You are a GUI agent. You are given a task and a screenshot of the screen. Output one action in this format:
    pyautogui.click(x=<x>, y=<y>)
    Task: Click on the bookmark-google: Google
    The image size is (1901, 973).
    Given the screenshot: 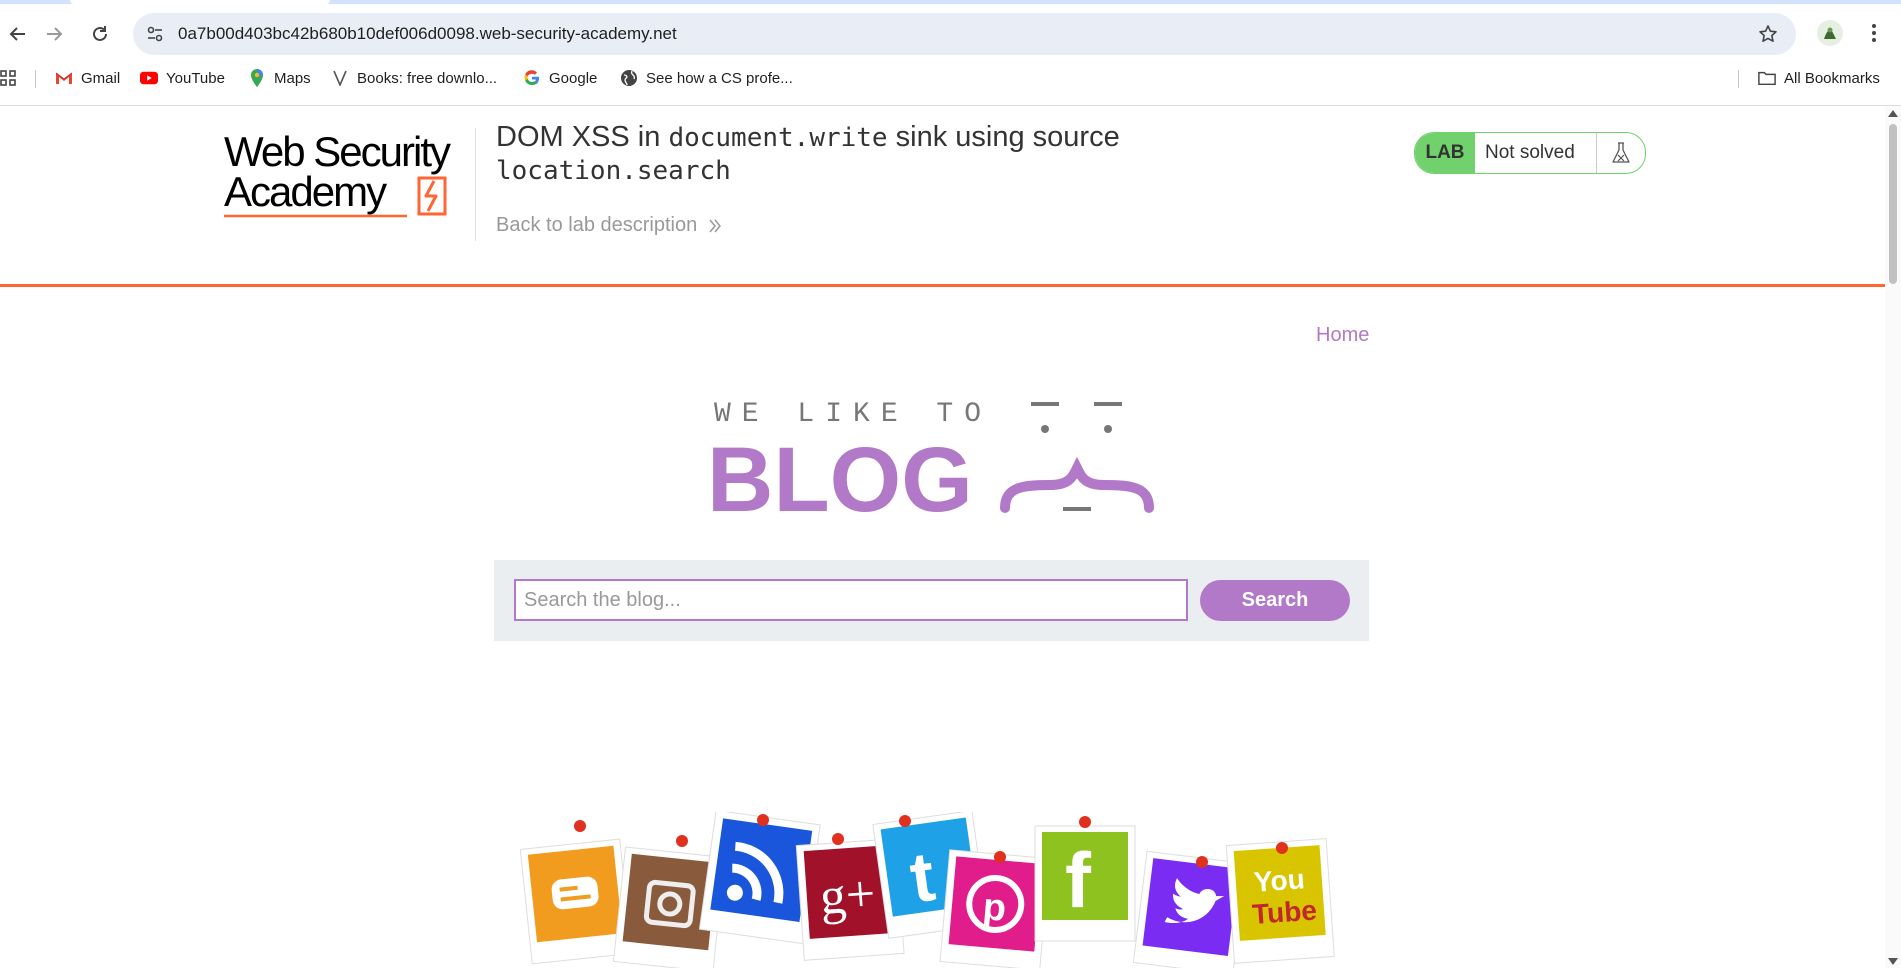 What is the action you would take?
    pyautogui.click(x=560, y=78)
    